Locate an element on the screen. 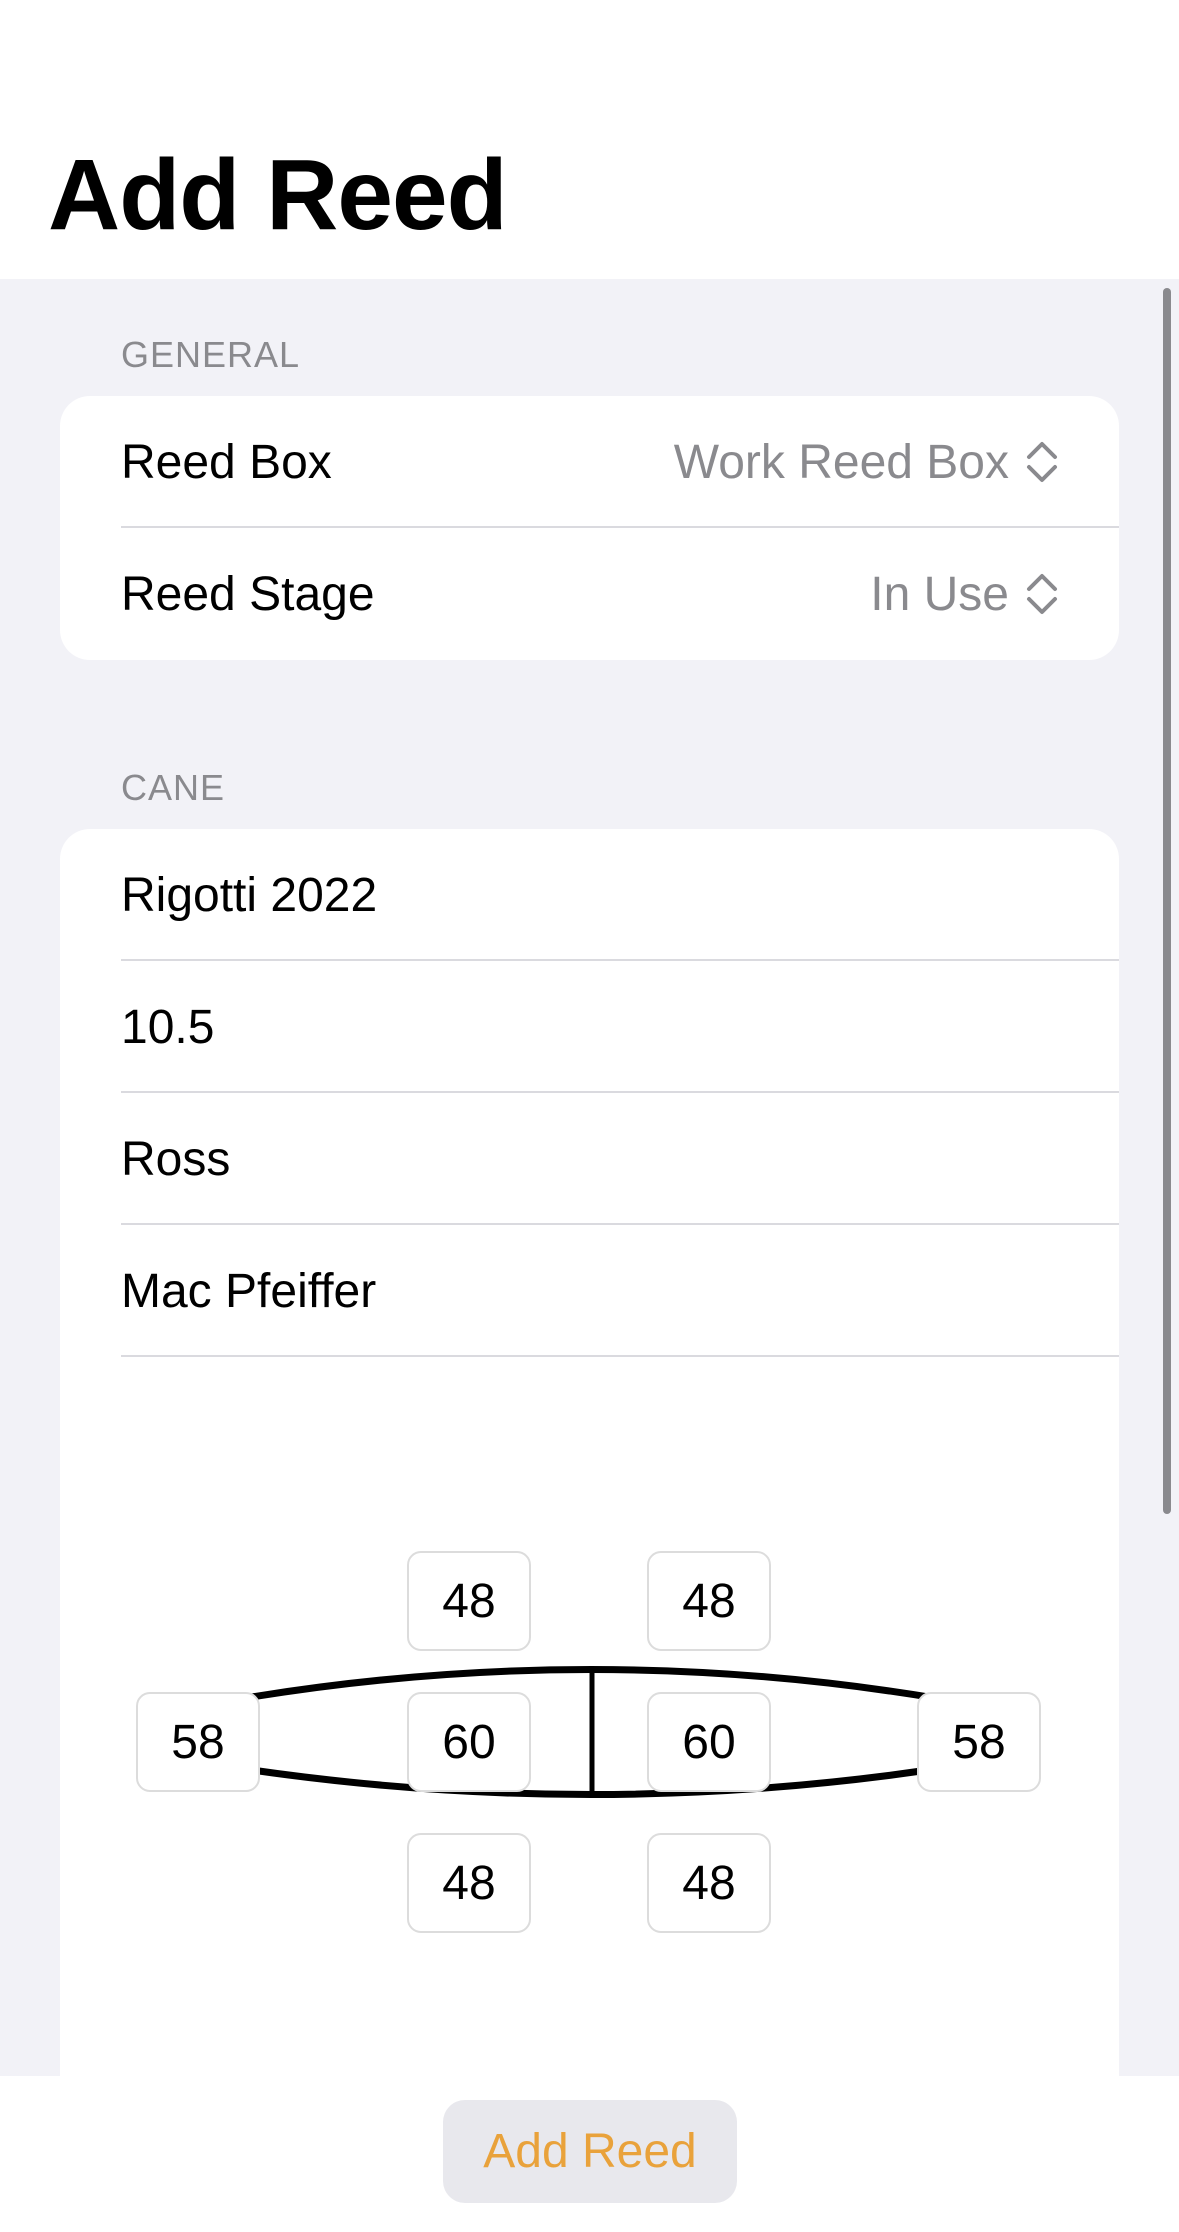  cane-field-shape-value: Ross is located at coordinates (176, 1159).